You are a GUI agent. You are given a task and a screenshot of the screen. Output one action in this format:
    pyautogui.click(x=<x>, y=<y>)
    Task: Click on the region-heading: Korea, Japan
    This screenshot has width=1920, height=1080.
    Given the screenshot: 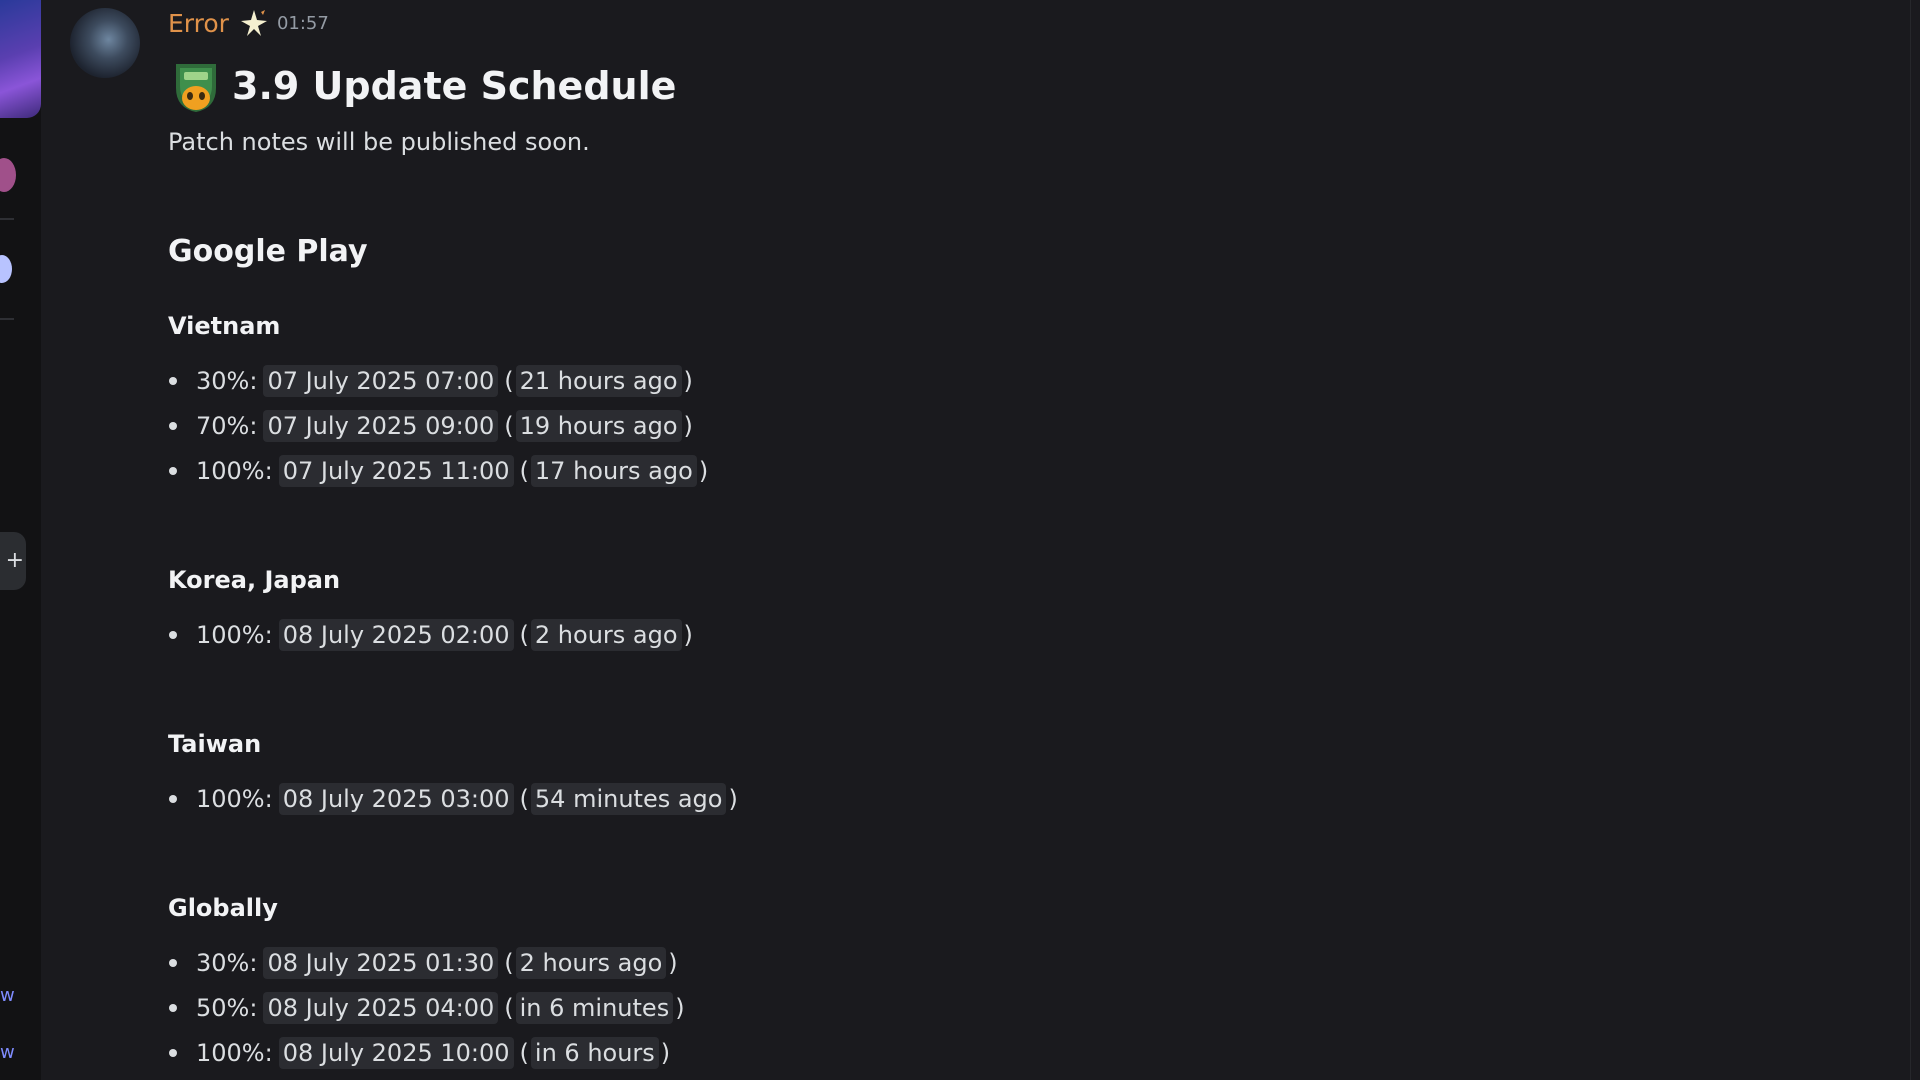 What is the action you would take?
    pyautogui.click(x=254, y=580)
    